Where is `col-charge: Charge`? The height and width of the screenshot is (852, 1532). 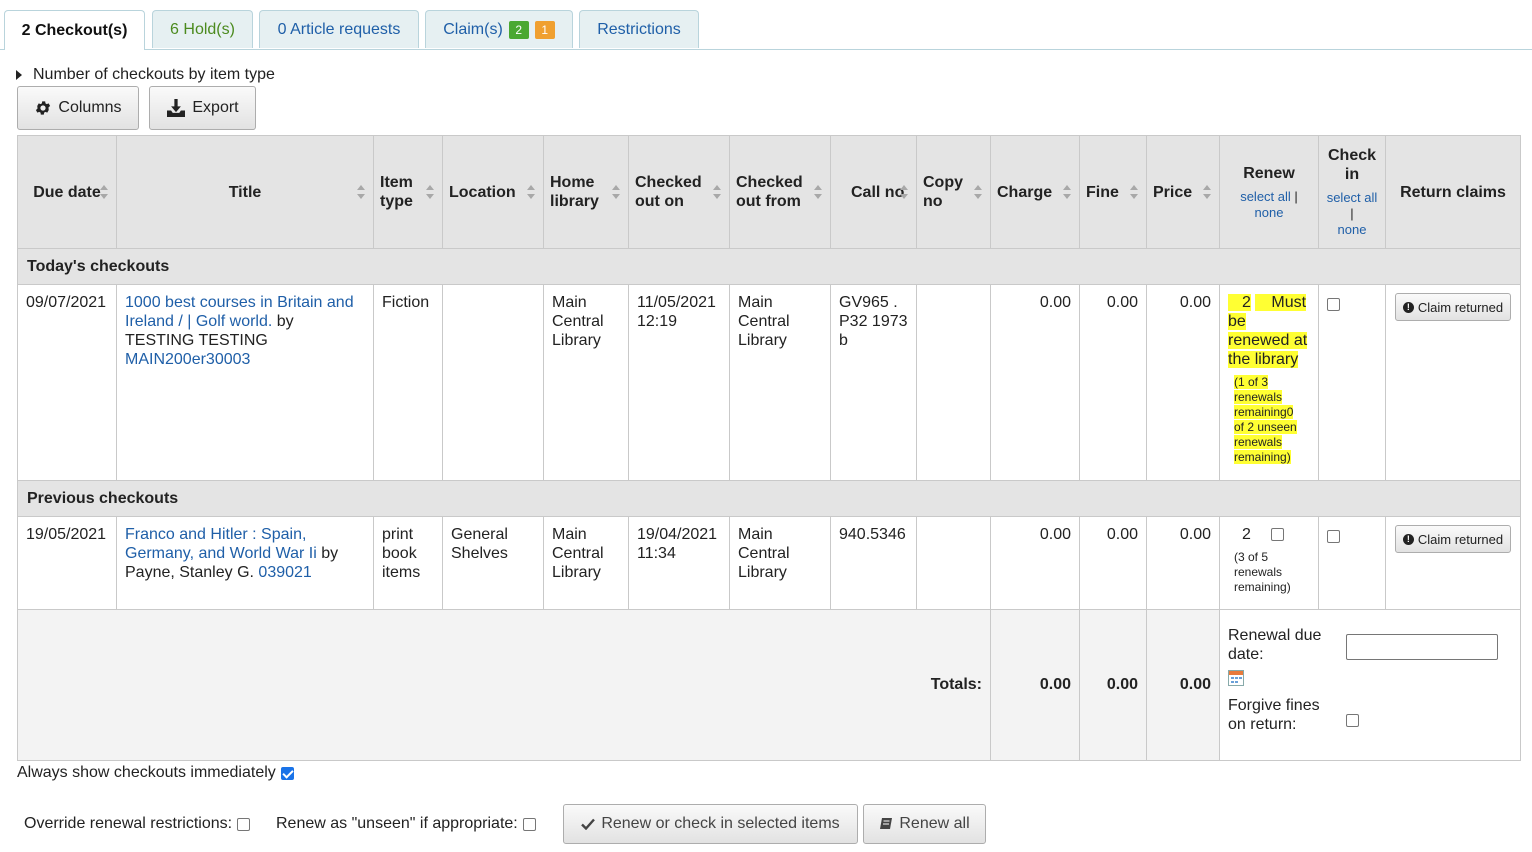 col-charge: Charge is located at coordinates (1035, 192).